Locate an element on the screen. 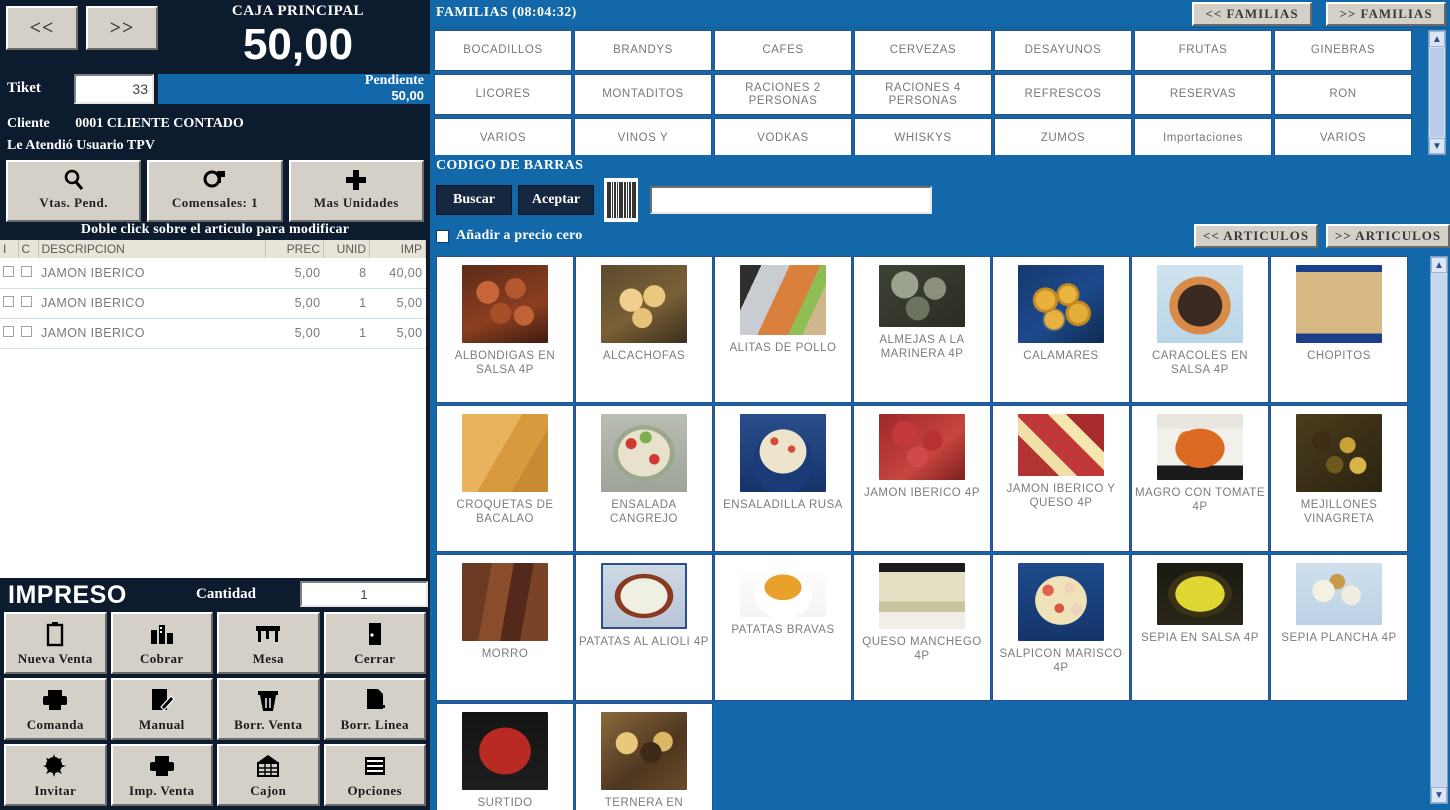 The image size is (1450, 810). articulo-cell: PATATAS BRAVAS is located at coordinates (783, 627).